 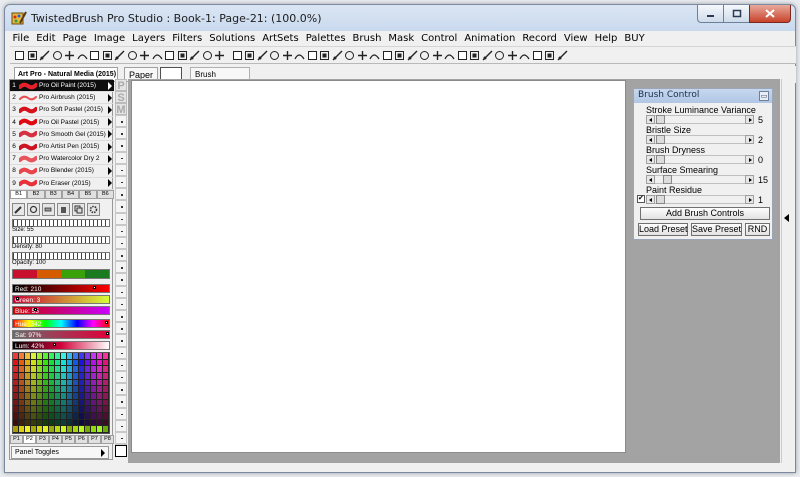 I want to click on menu-mask: Mask, so click(x=401, y=38).